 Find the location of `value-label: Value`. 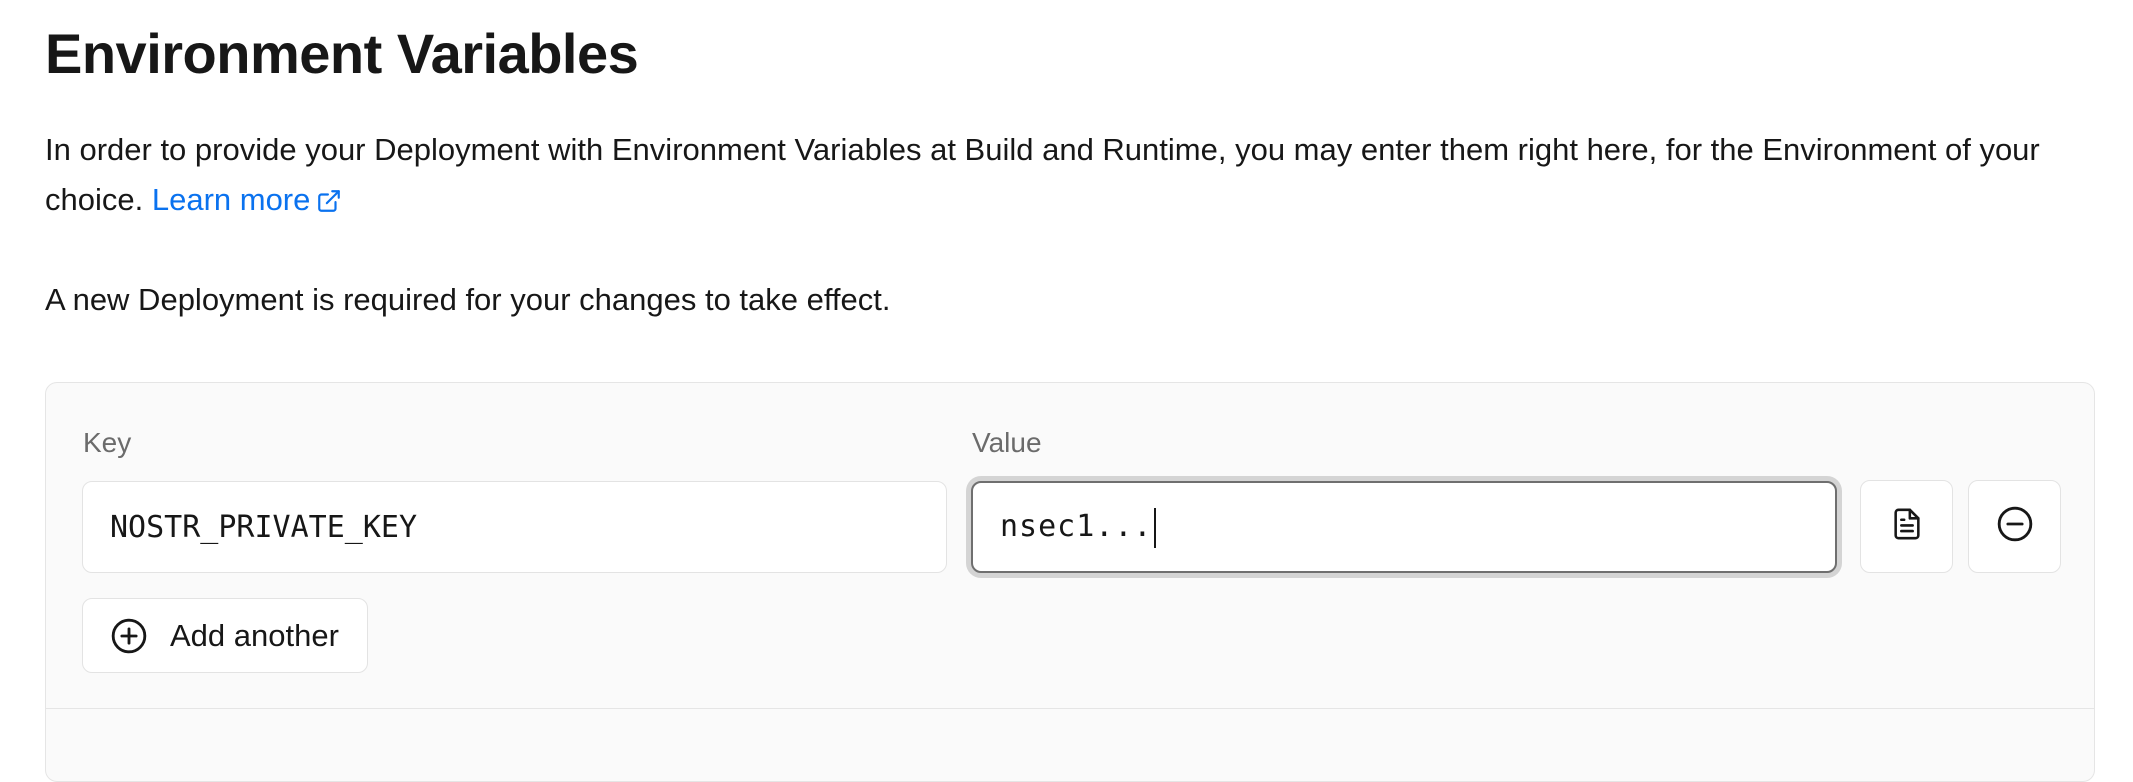

value-label: Value is located at coordinates (1007, 442).